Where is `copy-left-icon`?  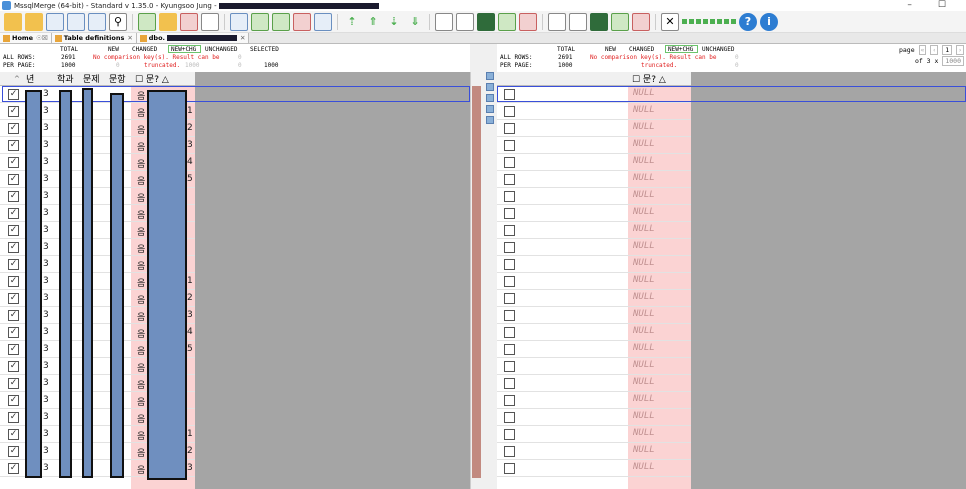
copy-left-icon is located at coordinates (490, 98).